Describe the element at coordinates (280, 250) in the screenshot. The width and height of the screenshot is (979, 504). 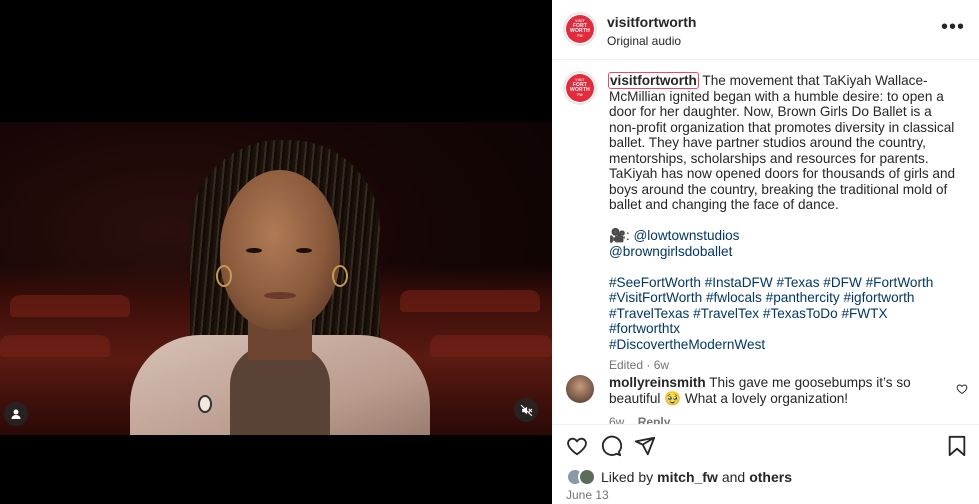
I see `subject-face` at that location.